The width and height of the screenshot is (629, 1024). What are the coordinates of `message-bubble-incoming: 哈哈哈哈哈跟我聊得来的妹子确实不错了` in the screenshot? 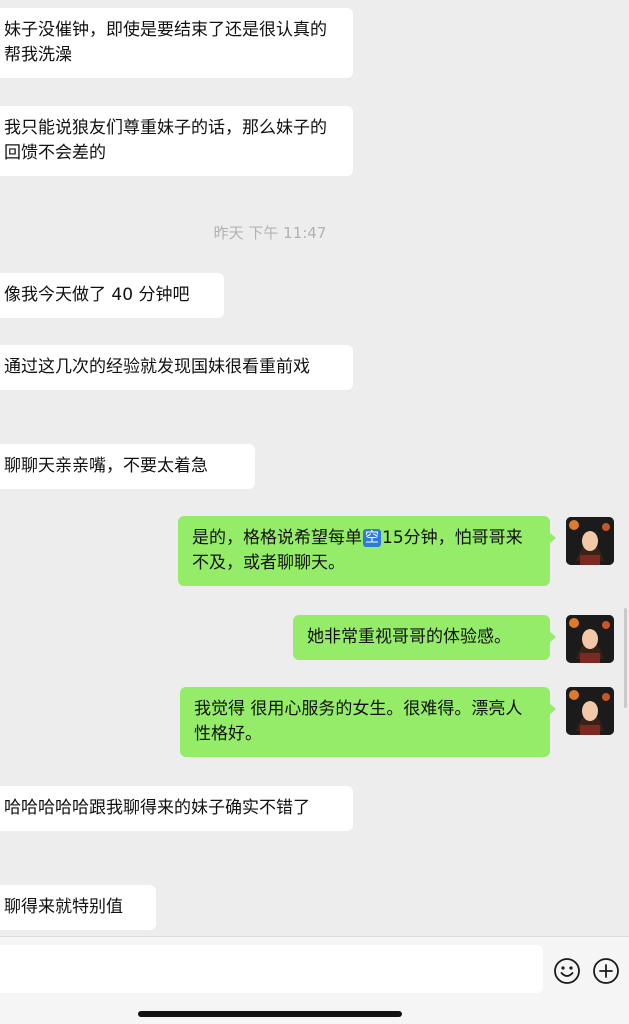 It's located at (176, 808).